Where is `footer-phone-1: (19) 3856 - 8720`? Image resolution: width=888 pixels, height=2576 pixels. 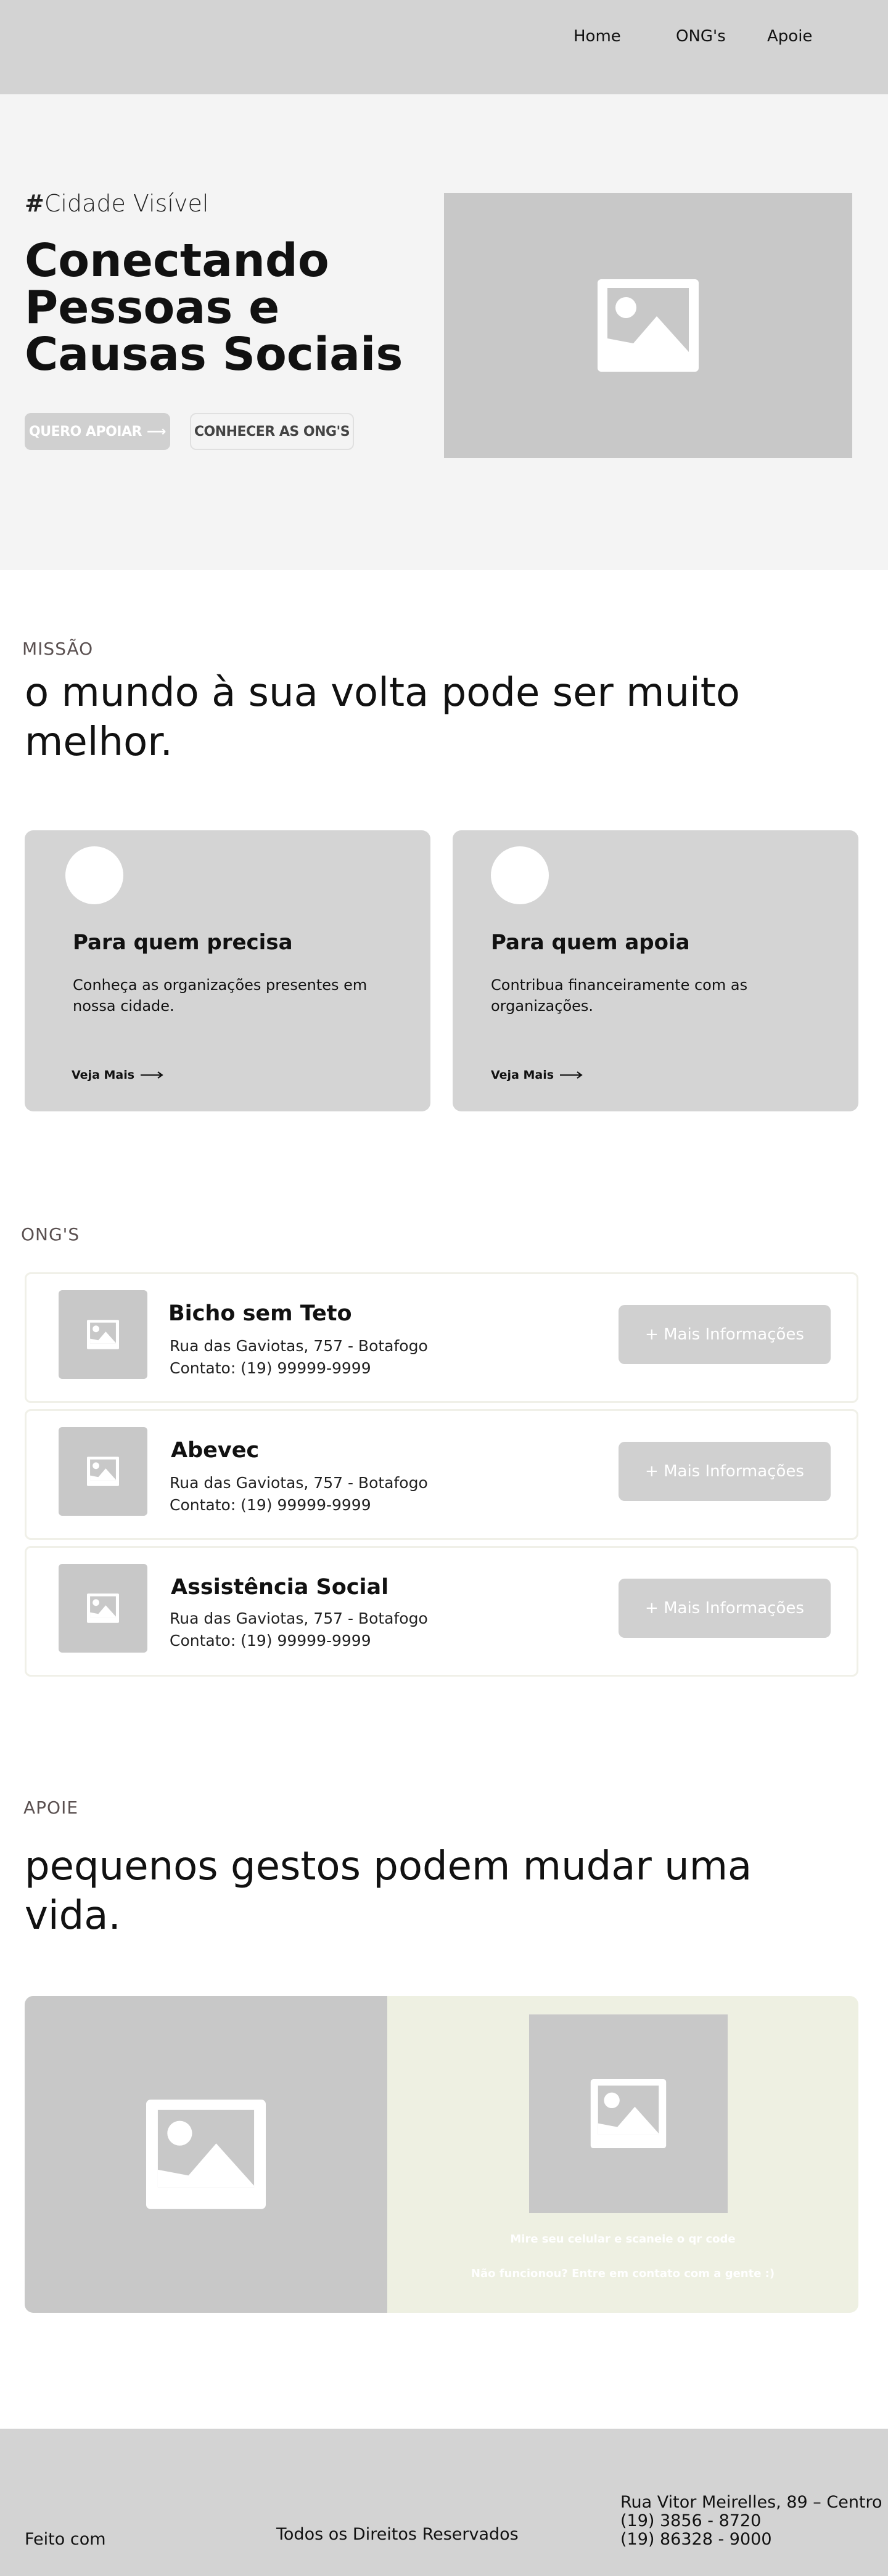 footer-phone-1: (19) 3856 - 8720 is located at coordinates (691, 2520).